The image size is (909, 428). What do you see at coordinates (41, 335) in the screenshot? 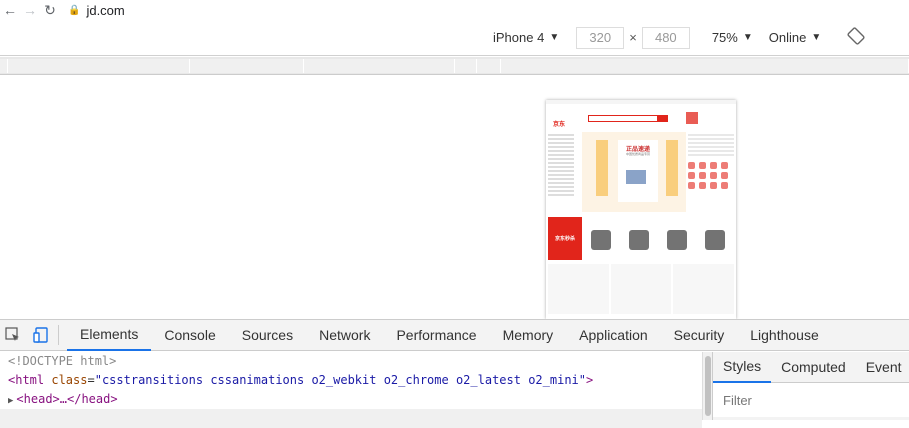
I see `device-toggle-icon` at bounding box center [41, 335].